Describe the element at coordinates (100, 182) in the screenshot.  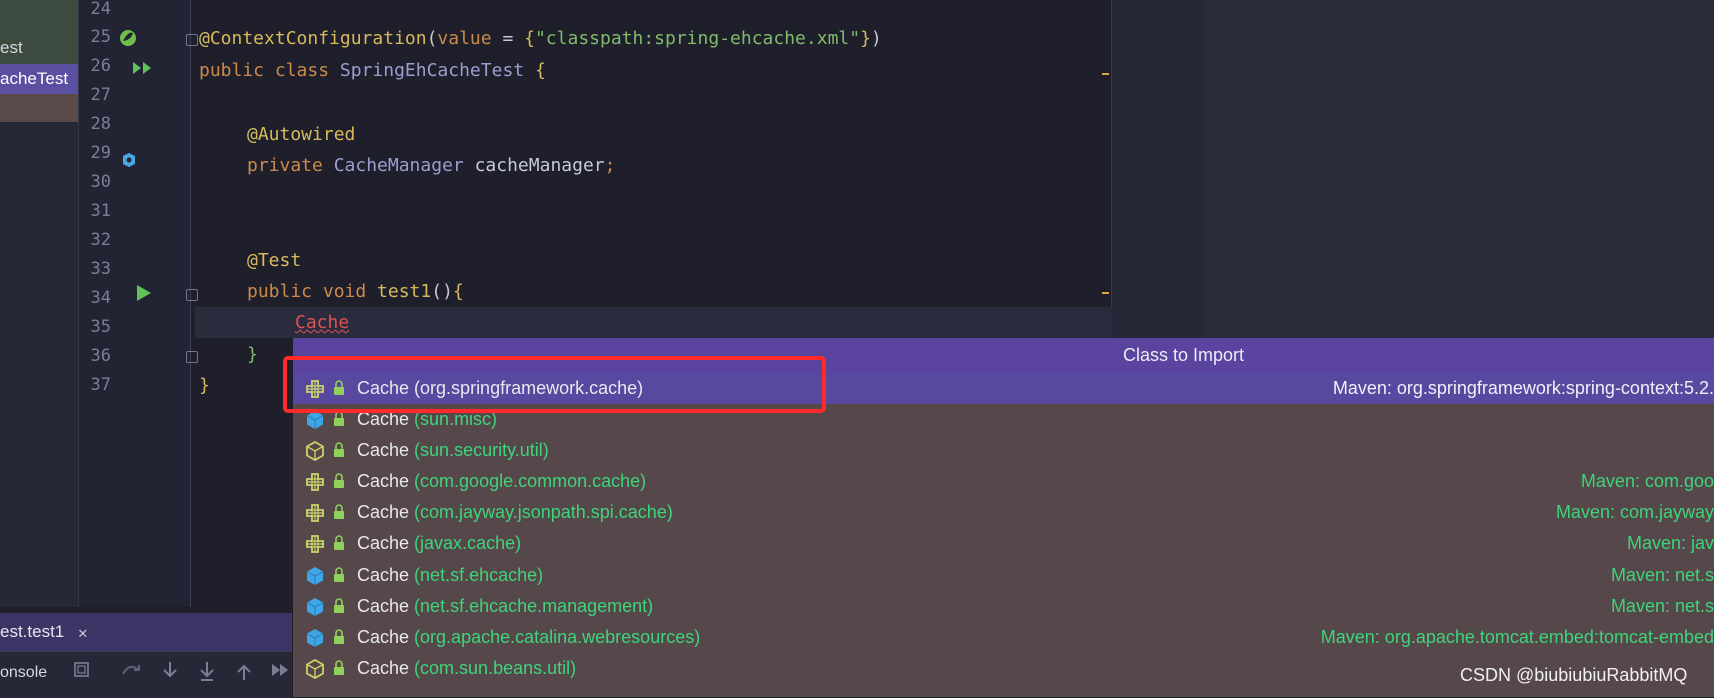
I see `line-number: 30` at that location.